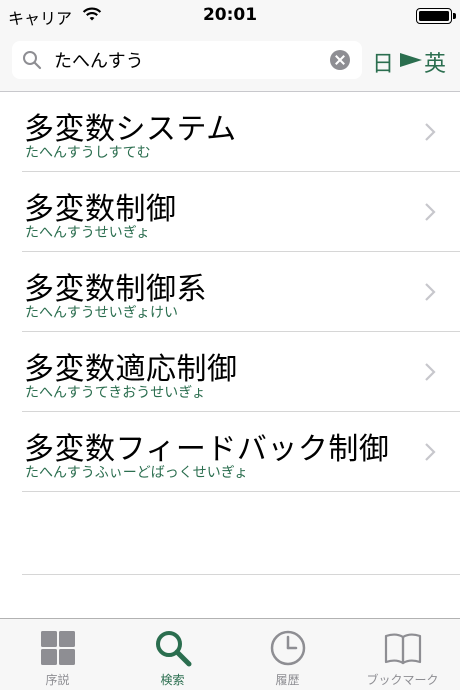  I want to click on tab-history: 履歴, so click(287, 654).